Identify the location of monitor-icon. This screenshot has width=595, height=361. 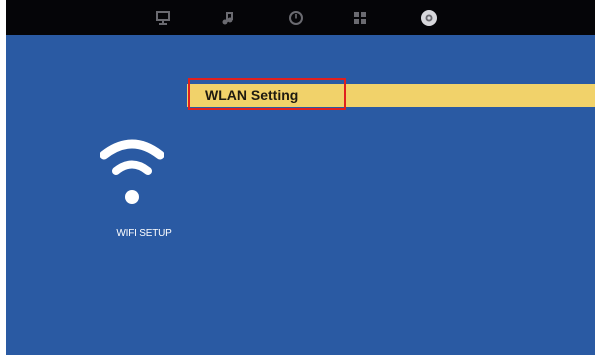
(163, 18).